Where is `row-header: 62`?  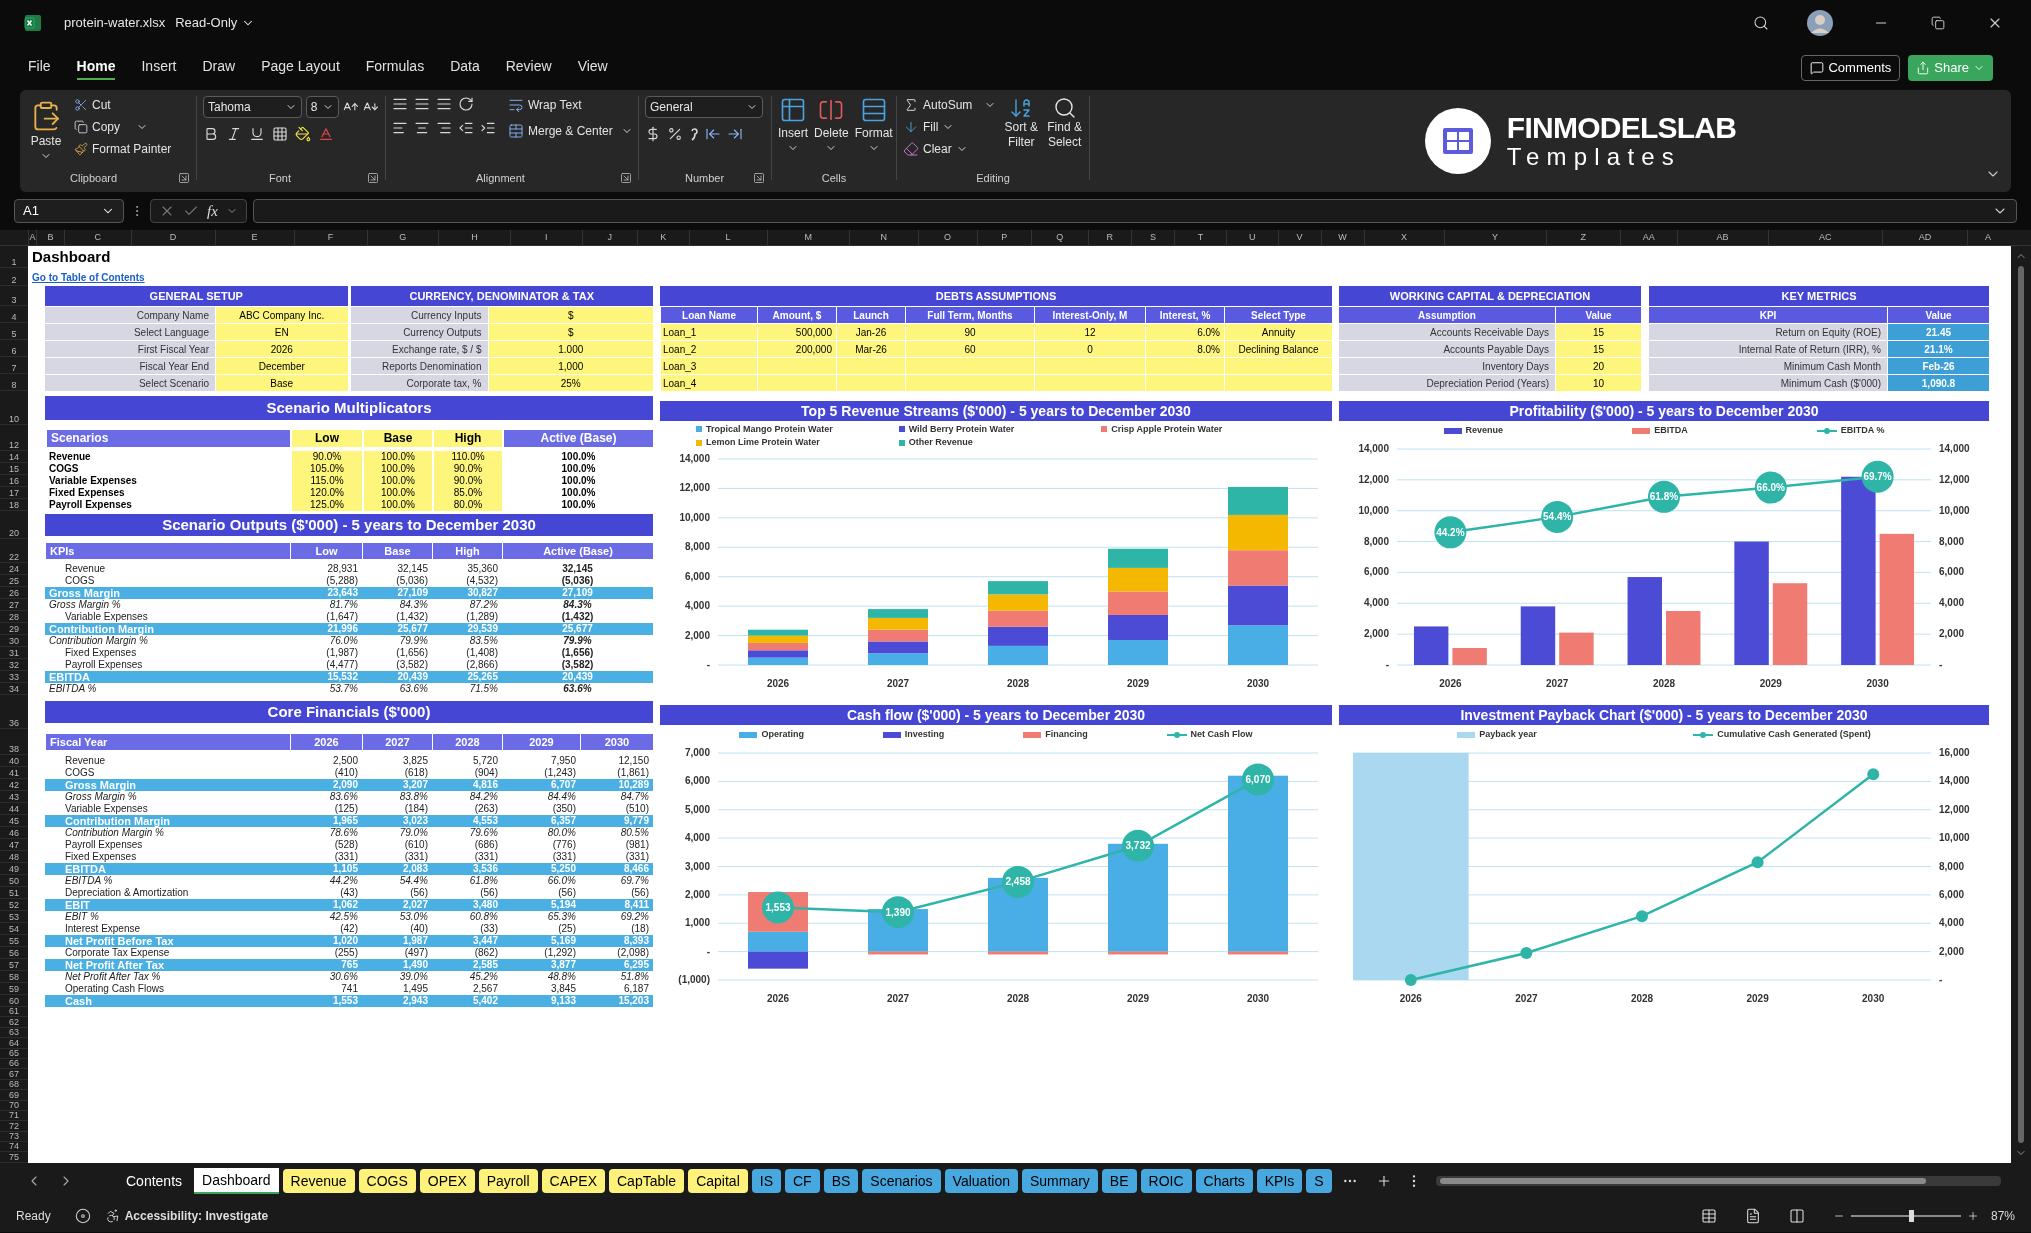 row-header: 62 is located at coordinates (14, 1021).